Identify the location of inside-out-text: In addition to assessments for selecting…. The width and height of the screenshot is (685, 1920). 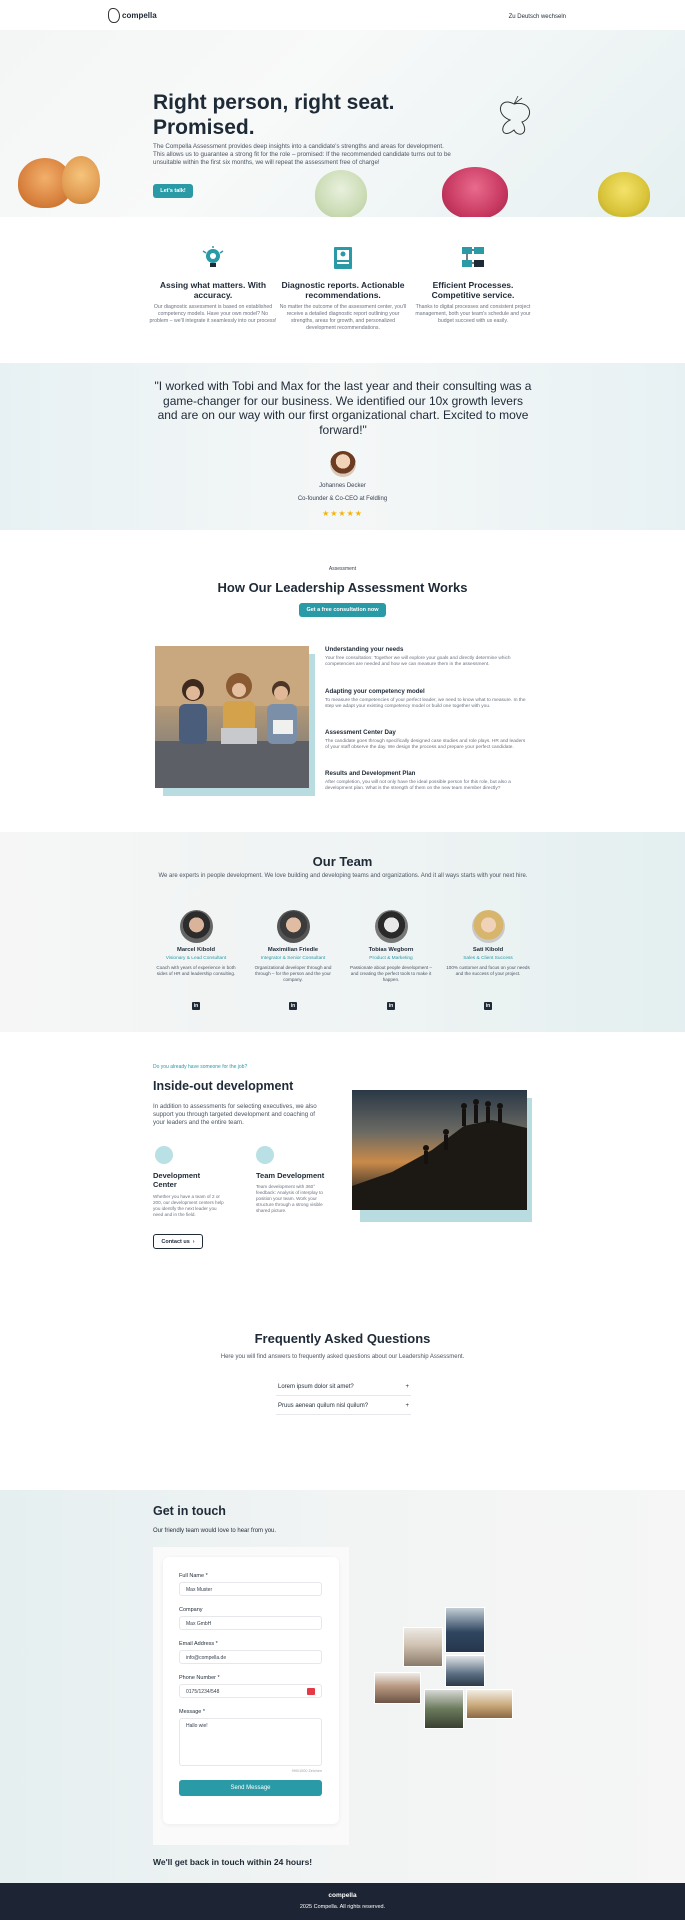
(235, 1114).